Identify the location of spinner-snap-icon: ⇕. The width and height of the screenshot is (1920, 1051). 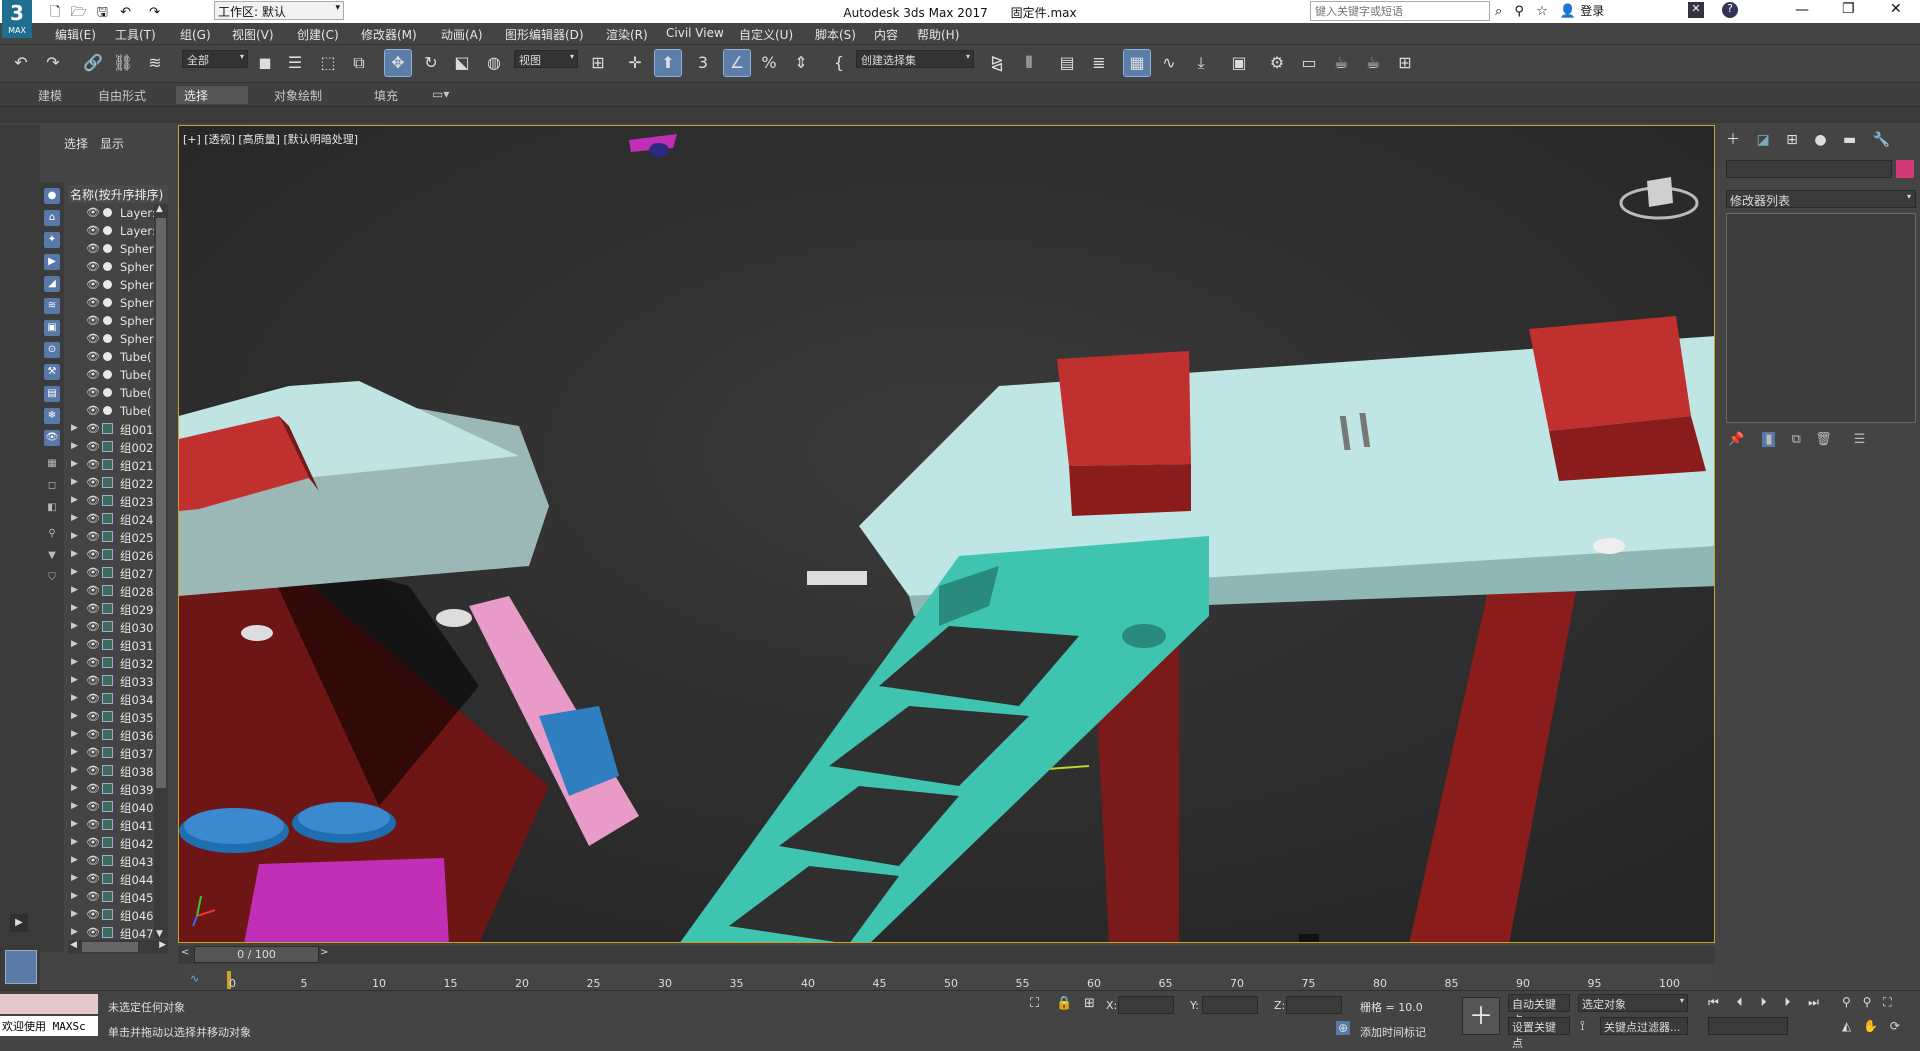
(801, 63).